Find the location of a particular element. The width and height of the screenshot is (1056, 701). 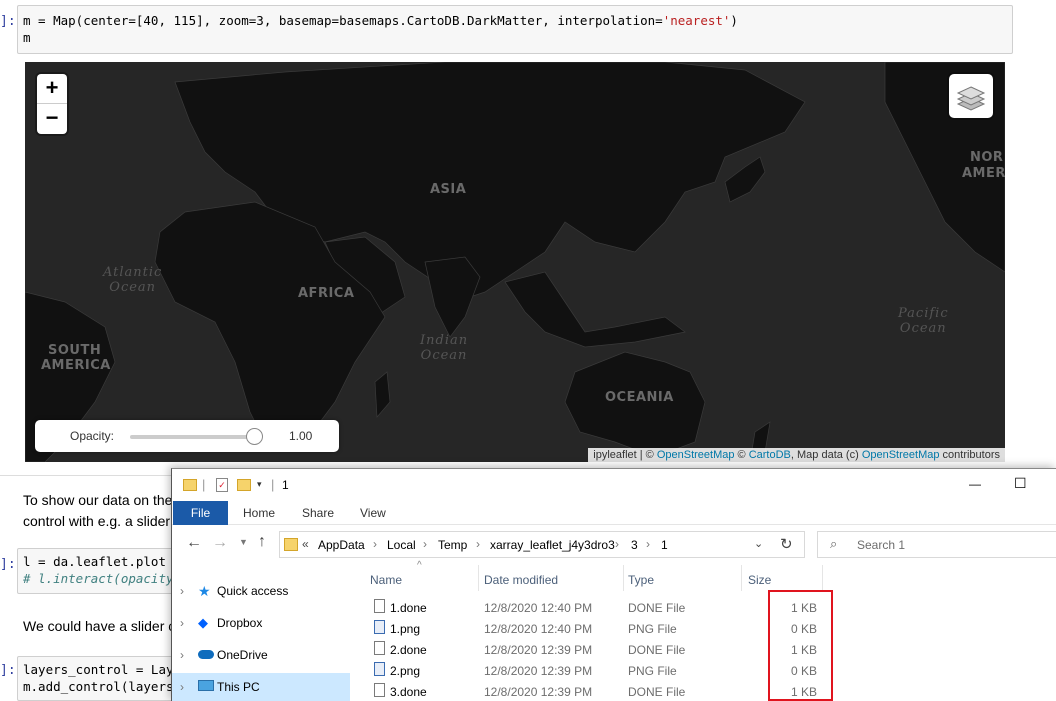

back-arrow-icon: ← is located at coordinates (194, 543).